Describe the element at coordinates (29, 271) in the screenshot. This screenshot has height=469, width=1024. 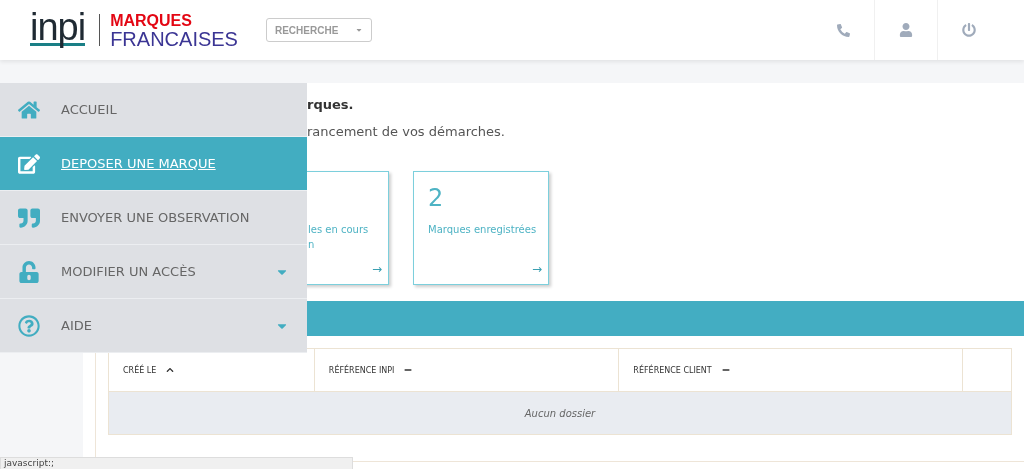
I see `unlock-icon` at that location.